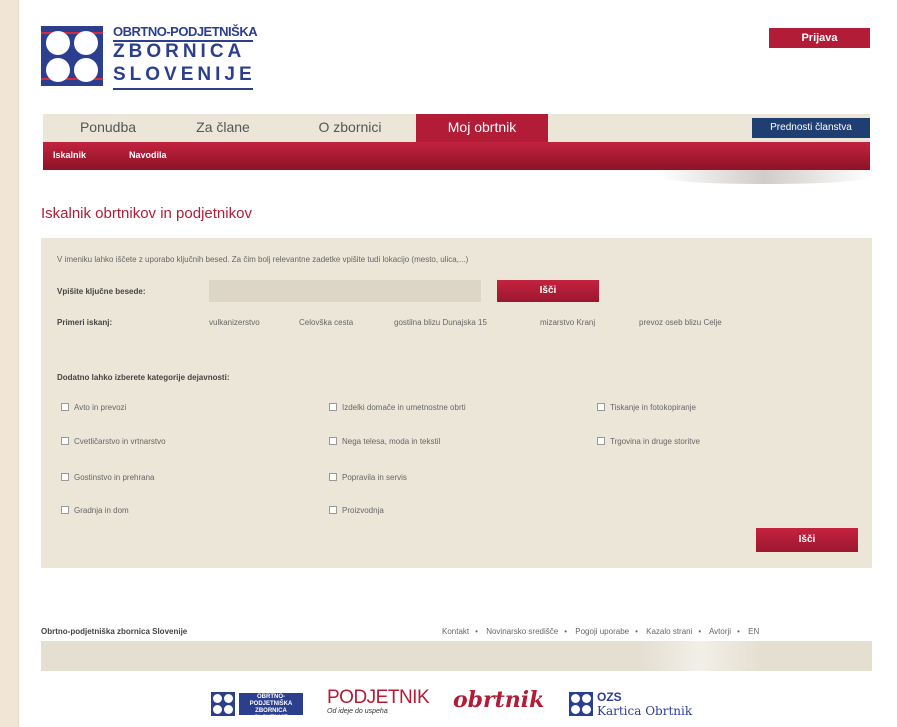 Image resolution: width=897 pixels, height=727 pixels. I want to click on tab-o-zbornici: O zbornici, so click(350, 128).